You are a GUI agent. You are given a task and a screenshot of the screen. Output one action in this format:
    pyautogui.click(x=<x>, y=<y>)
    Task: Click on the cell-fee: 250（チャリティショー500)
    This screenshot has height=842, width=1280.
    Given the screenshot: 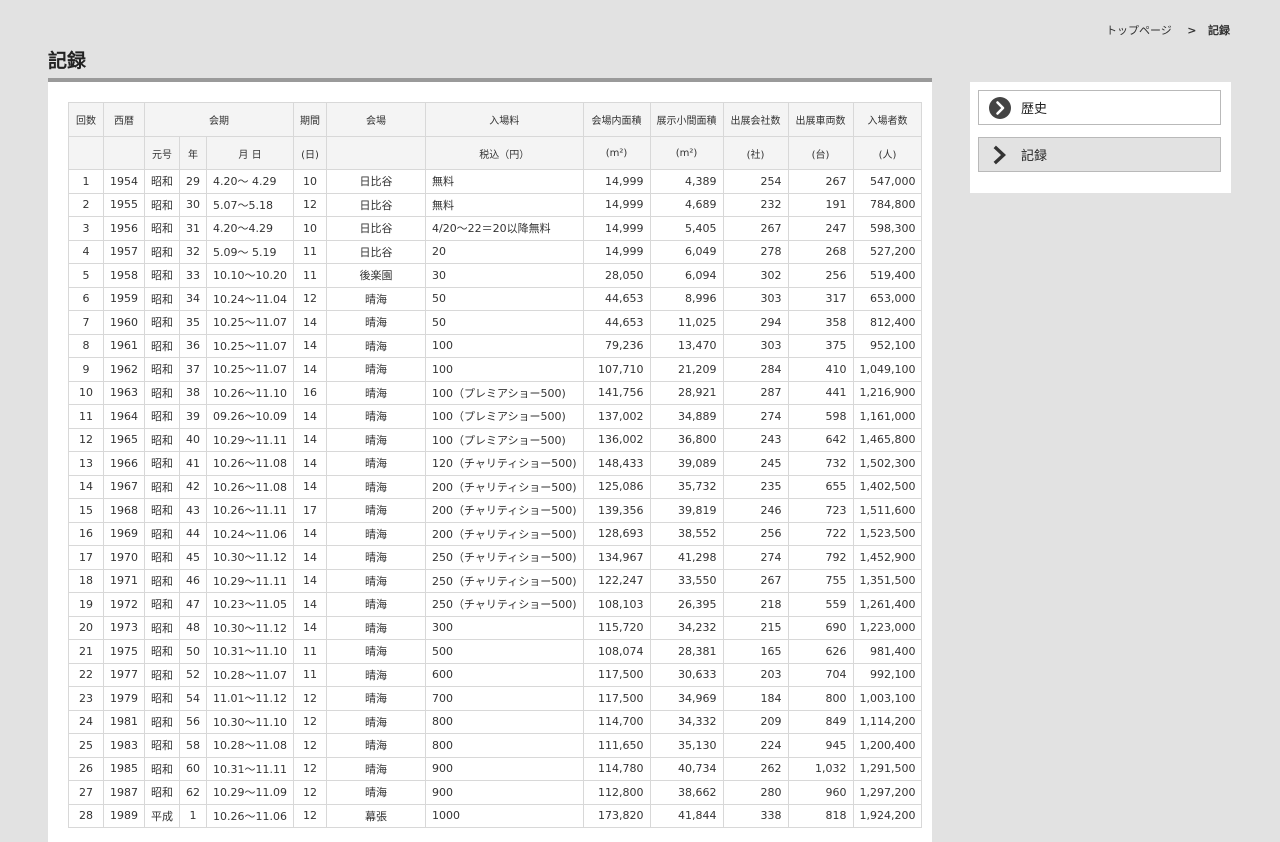 What is the action you would take?
    pyautogui.click(x=504, y=604)
    